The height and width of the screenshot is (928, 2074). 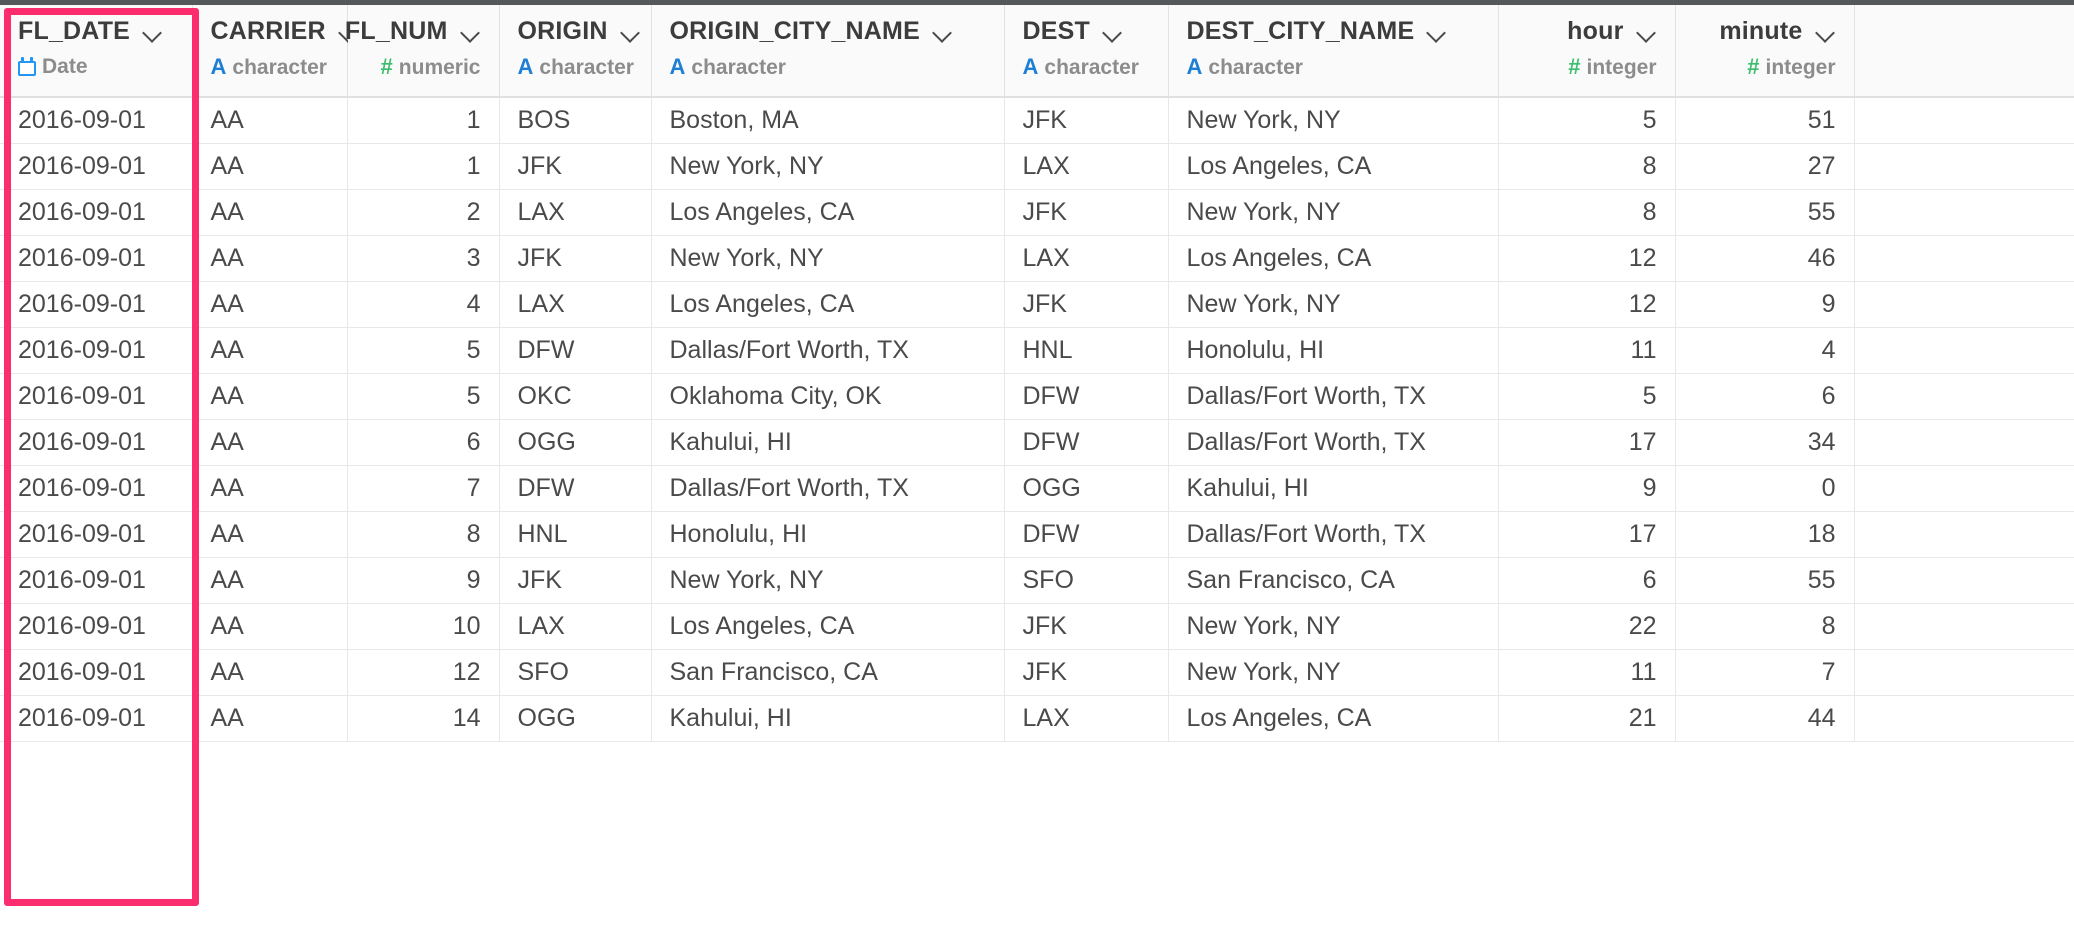 What do you see at coordinates (1765, 442) in the screenshot?
I see `table-cell: 34` at bounding box center [1765, 442].